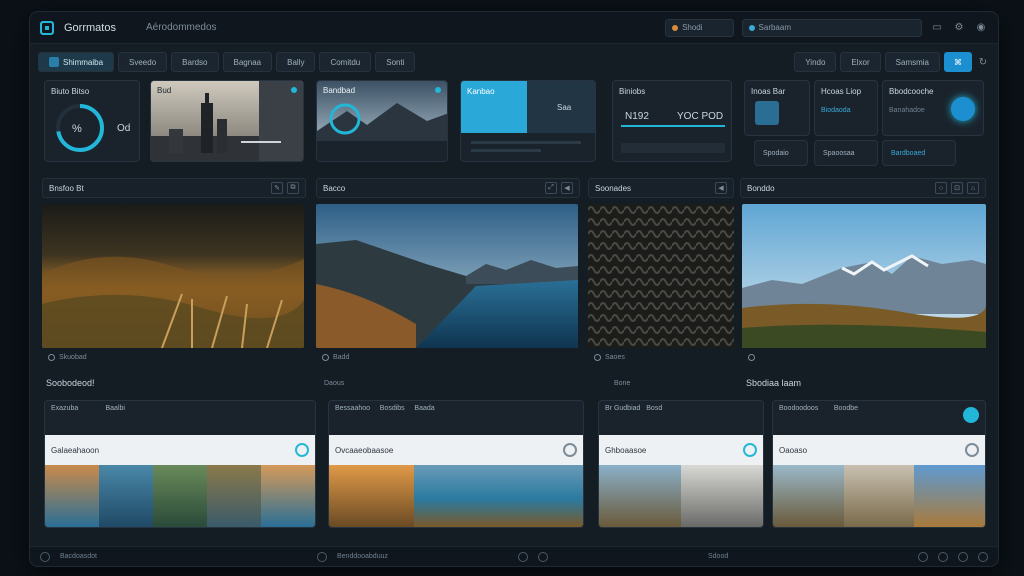 This screenshot has width=1024, height=576. I want to click on expand-icon: ⤢, so click(551, 188).